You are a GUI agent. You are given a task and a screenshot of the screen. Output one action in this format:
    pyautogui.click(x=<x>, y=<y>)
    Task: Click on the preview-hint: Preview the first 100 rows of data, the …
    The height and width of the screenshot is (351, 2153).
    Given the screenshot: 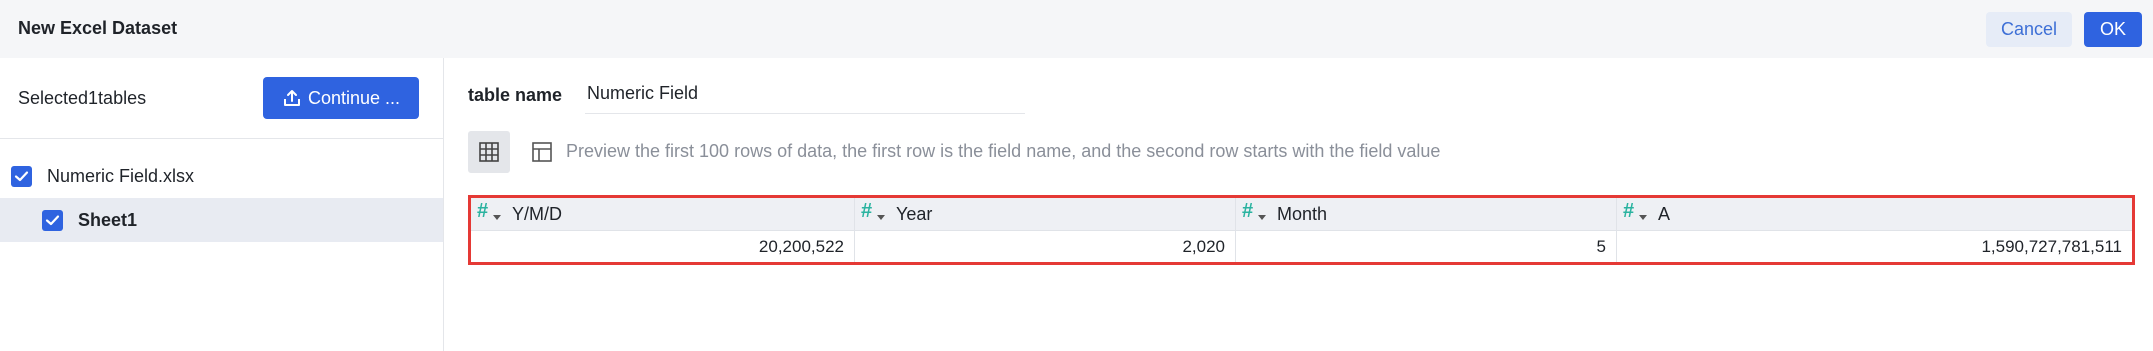 What is the action you would take?
    pyautogui.click(x=1003, y=151)
    